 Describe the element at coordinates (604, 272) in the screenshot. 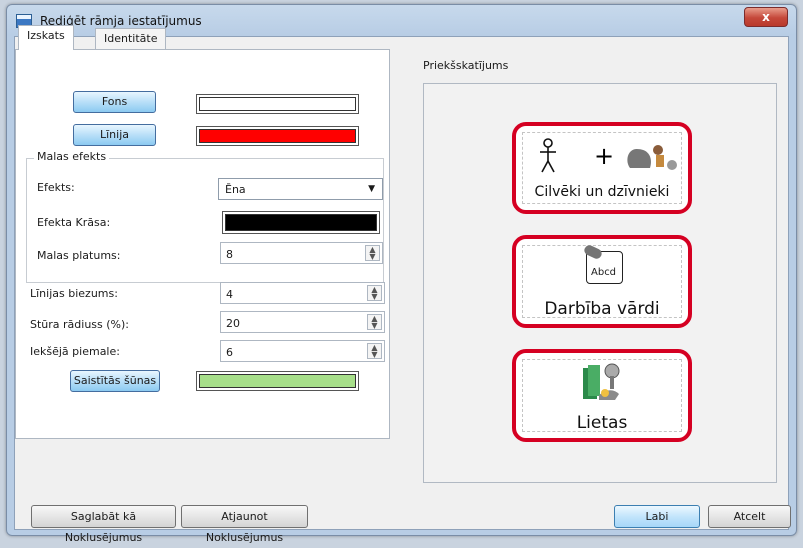

I see `abcd-text: Abcd` at that location.